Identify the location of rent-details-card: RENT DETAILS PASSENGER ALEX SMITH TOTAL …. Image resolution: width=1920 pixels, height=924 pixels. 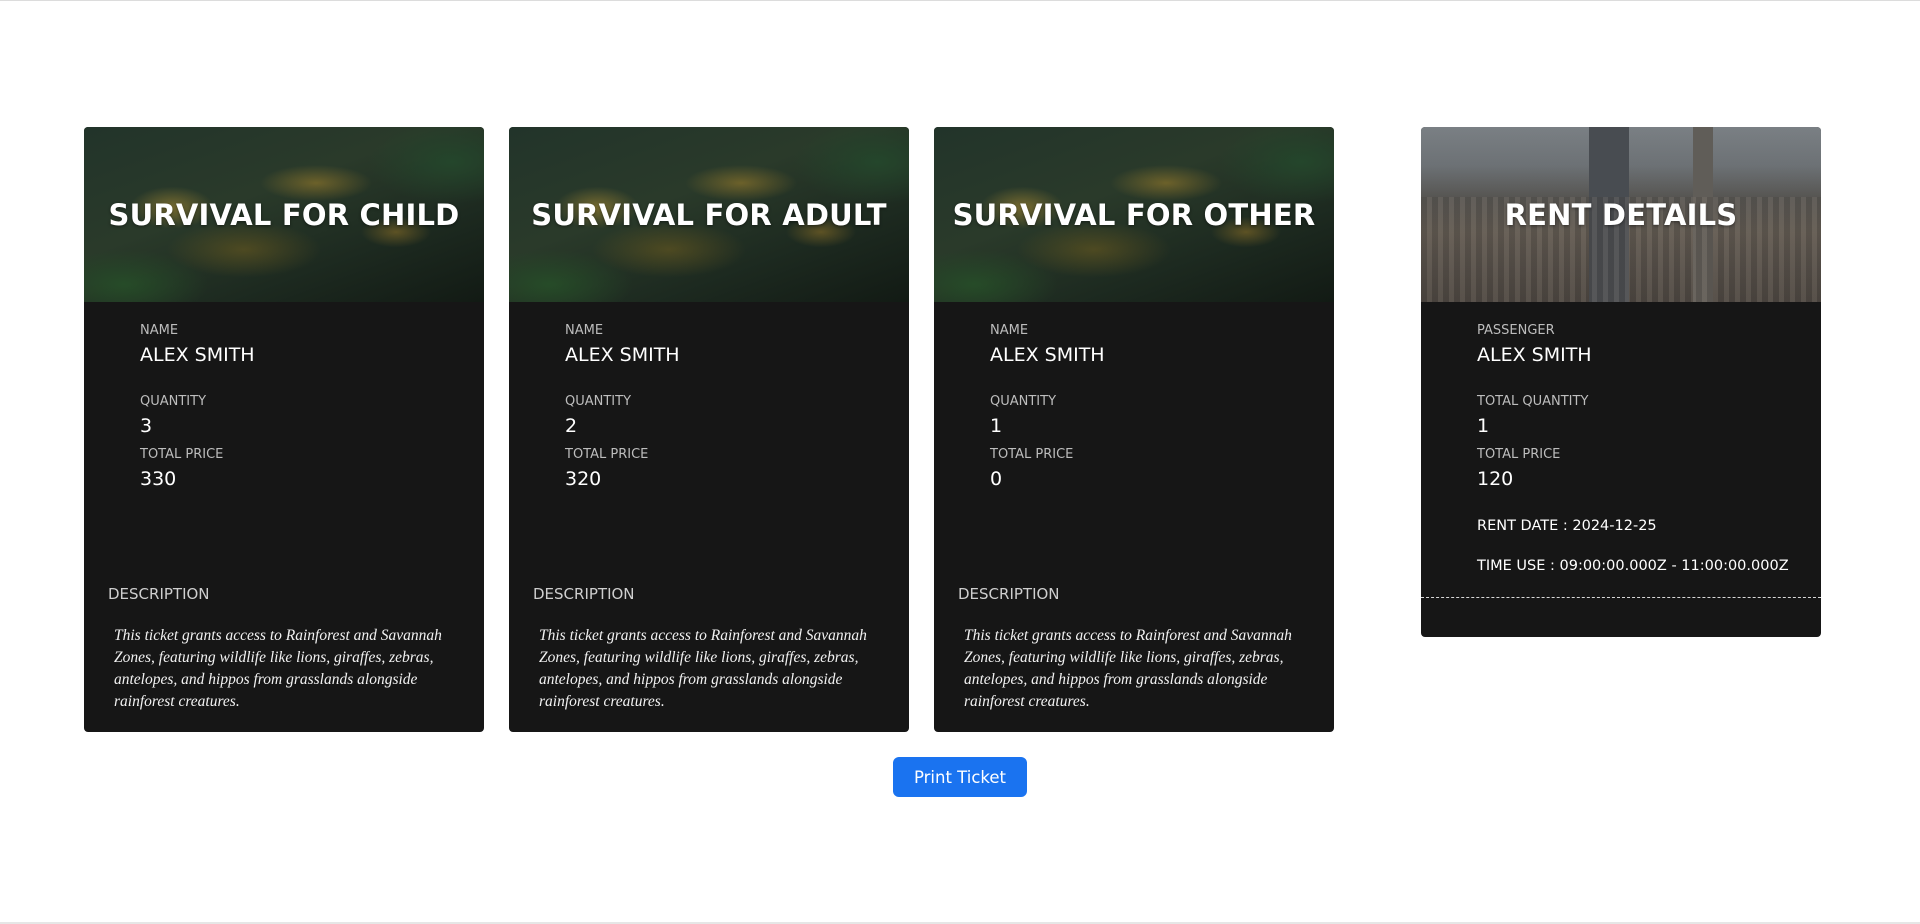
(1621, 382).